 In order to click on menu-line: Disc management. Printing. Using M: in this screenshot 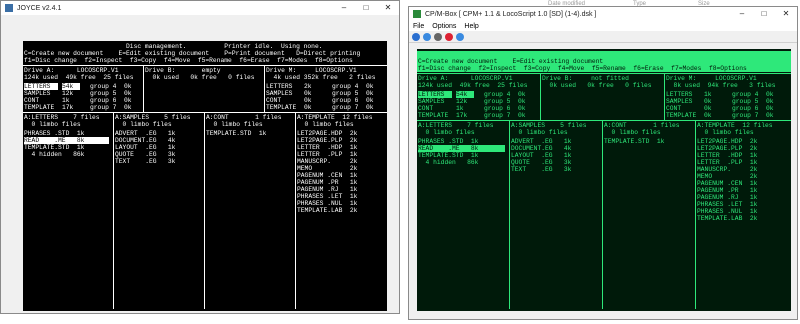, I will do `click(565, 54)`.